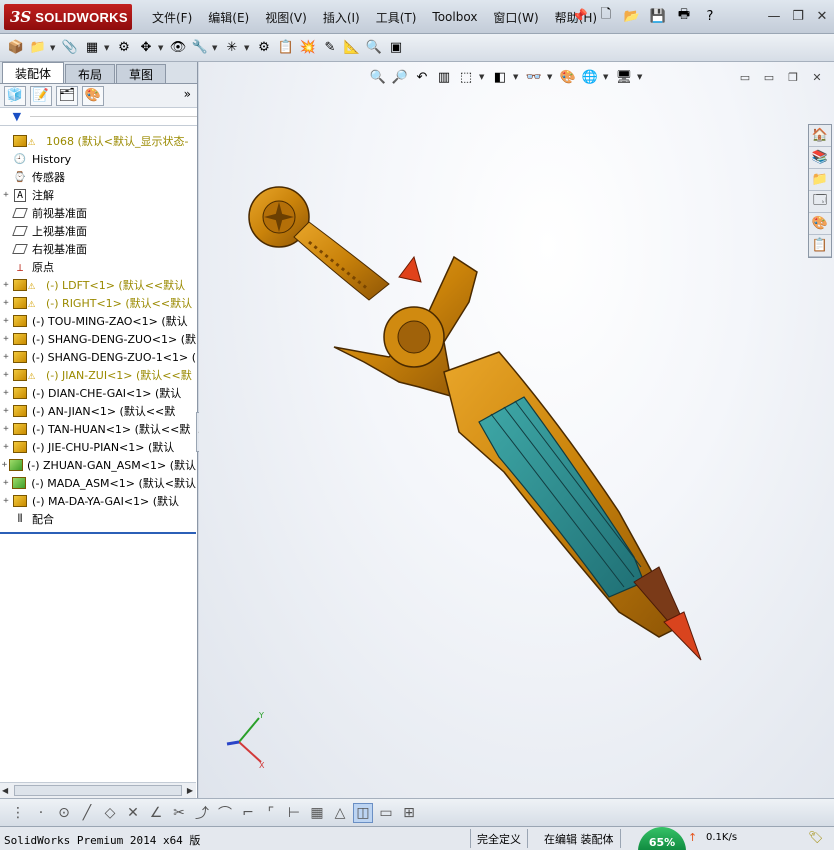 Image resolution: width=834 pixels, height=850 pixels. I want to click on explode-line-sketch-icon: ✎, so click(330, 48).